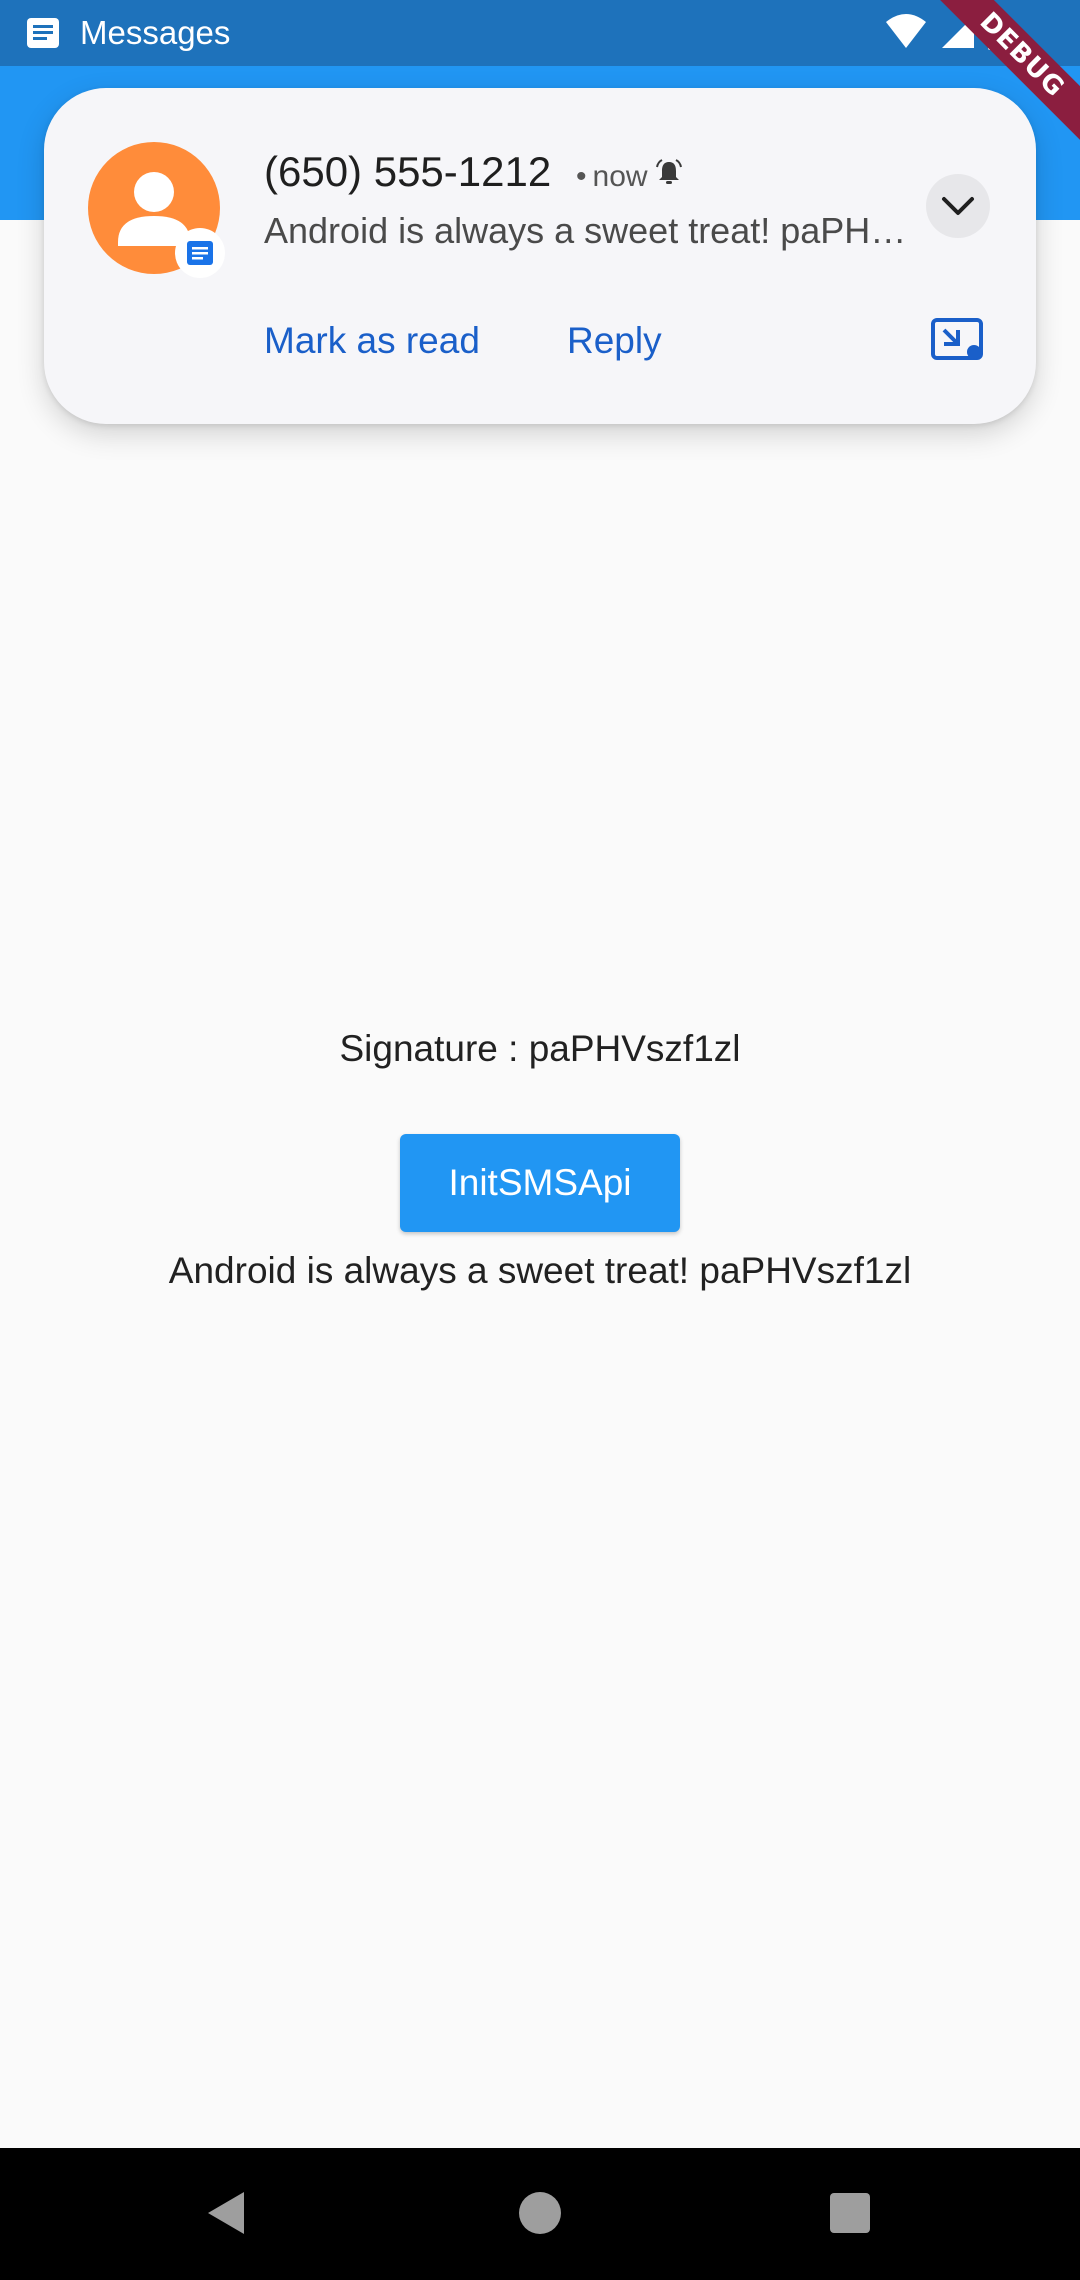 This screenshot has height=2280, width=1080. Describe the element at coordinates (540, 1048) in the screenshot. I see `signature-text: Signature : paPHVszf1zl` at that location.